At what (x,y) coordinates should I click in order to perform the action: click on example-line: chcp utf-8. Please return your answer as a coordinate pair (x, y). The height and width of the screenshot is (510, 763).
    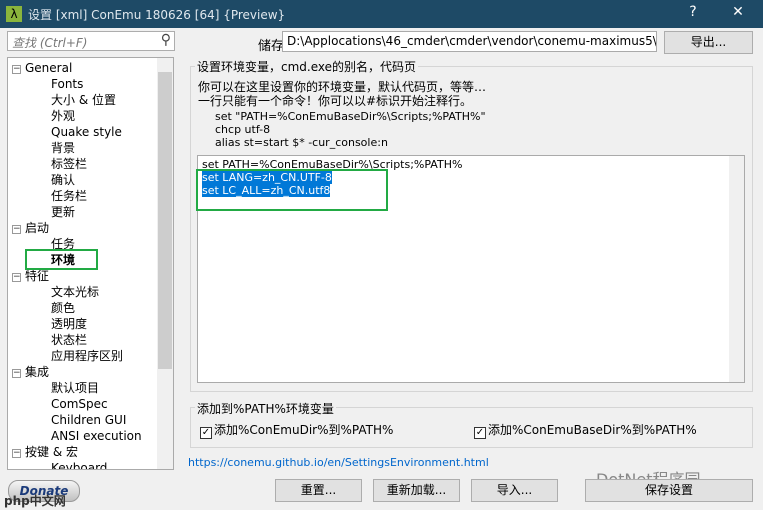
    Looking at the image, I should click on (243, 129).